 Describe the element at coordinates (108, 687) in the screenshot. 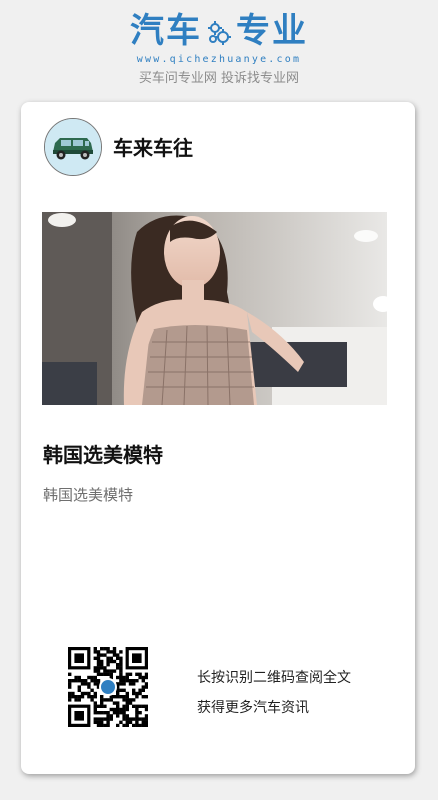

I see `qr-code-icon` at that location.